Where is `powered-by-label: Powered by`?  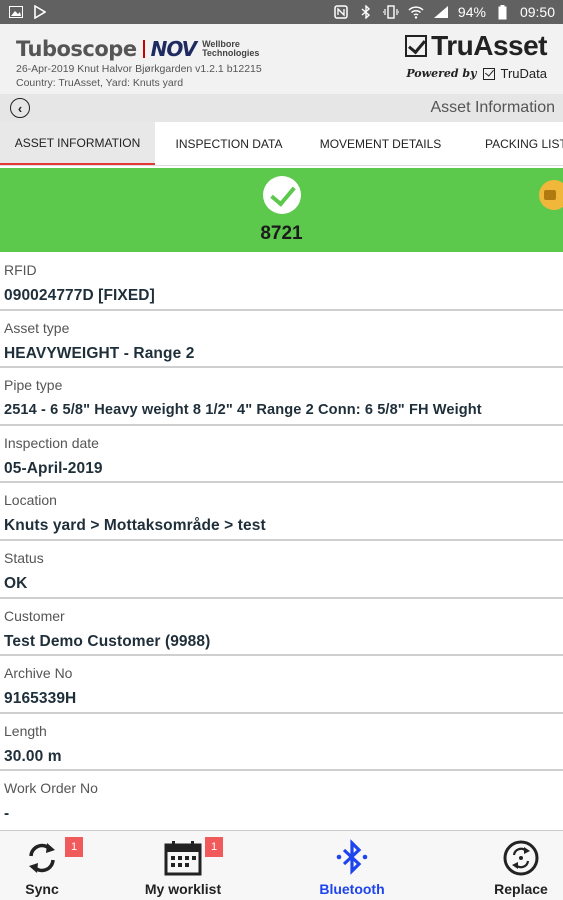
powered-by-label: Powered by is located at coordinates (441, 73).